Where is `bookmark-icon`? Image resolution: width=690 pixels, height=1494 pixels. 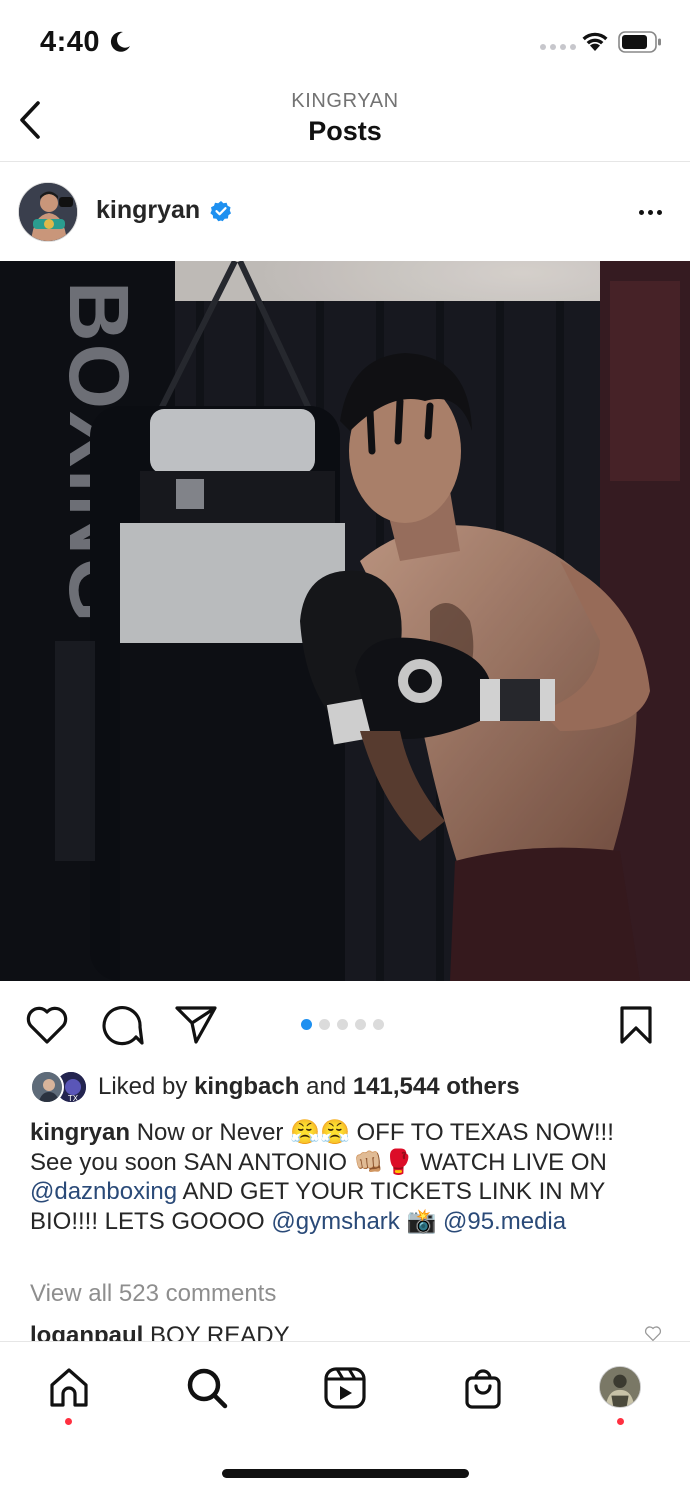 bookmark-icon is located at coordinates (636, 1025).